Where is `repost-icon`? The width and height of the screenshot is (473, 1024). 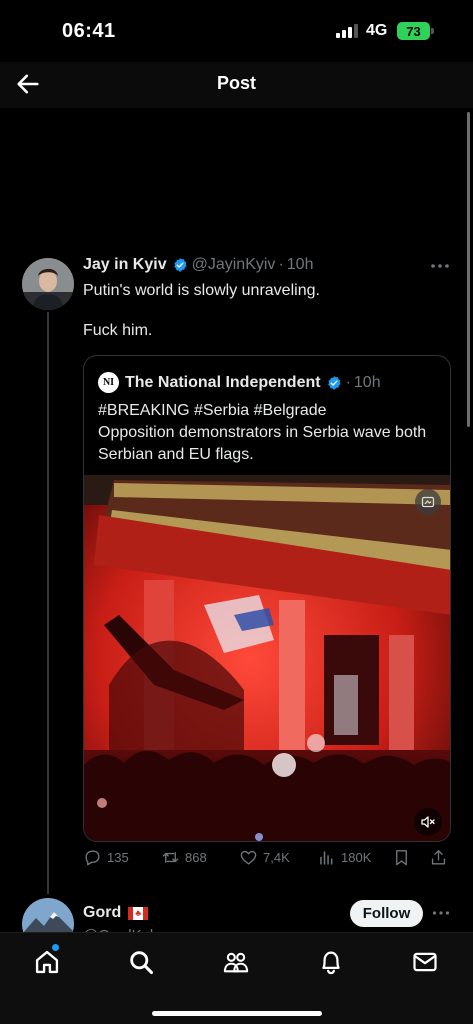 repost-icon is located at coordinates (170, 857).